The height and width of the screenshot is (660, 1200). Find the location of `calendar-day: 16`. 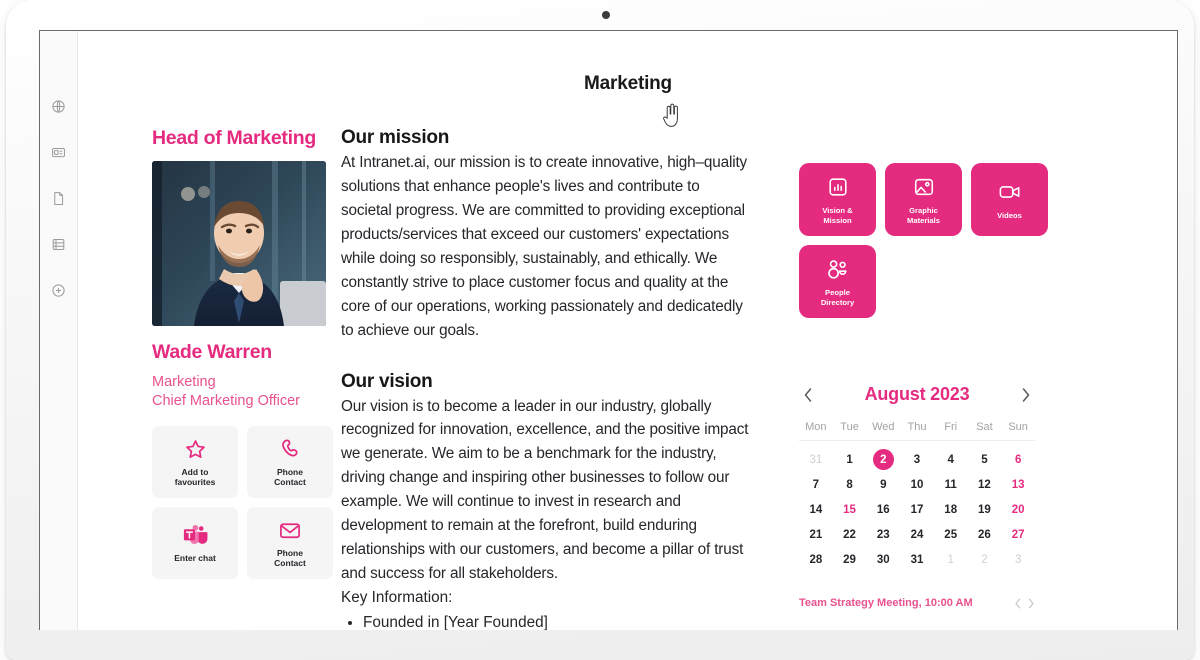

calendar-day: 16 is located at coordinates (883, 509).